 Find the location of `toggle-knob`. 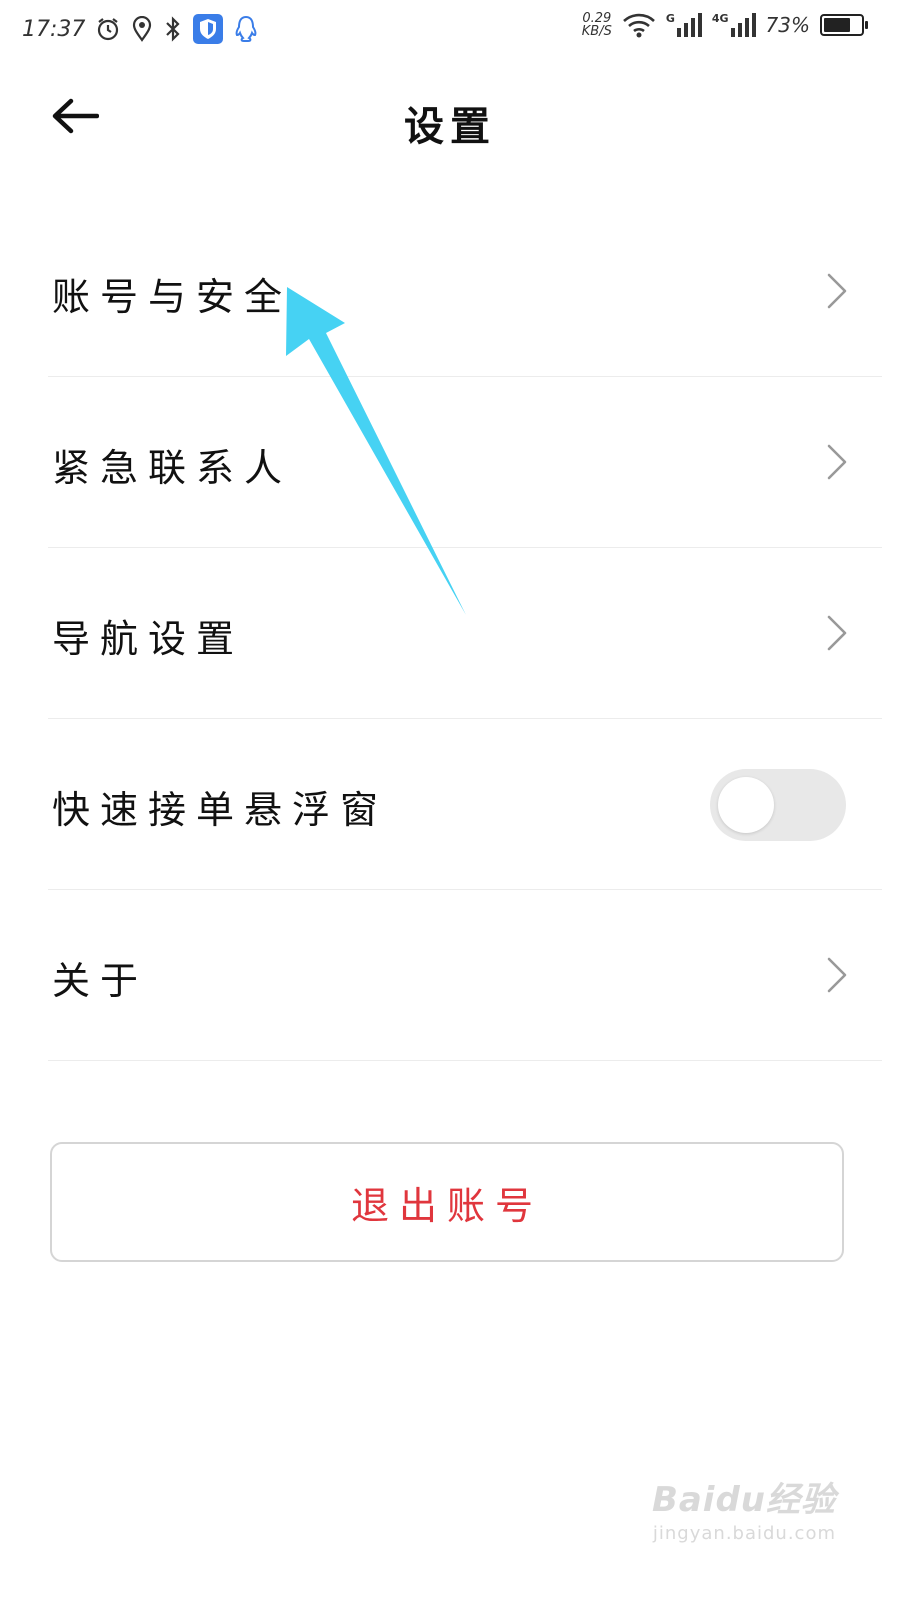

toggle-knob is located at coordinates (746, 805).